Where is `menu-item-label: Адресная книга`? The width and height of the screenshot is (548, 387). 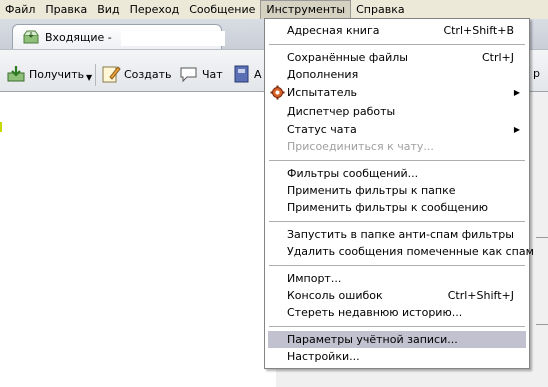
menu-item-label: Адресная книга is located at coordinates (333, 30).